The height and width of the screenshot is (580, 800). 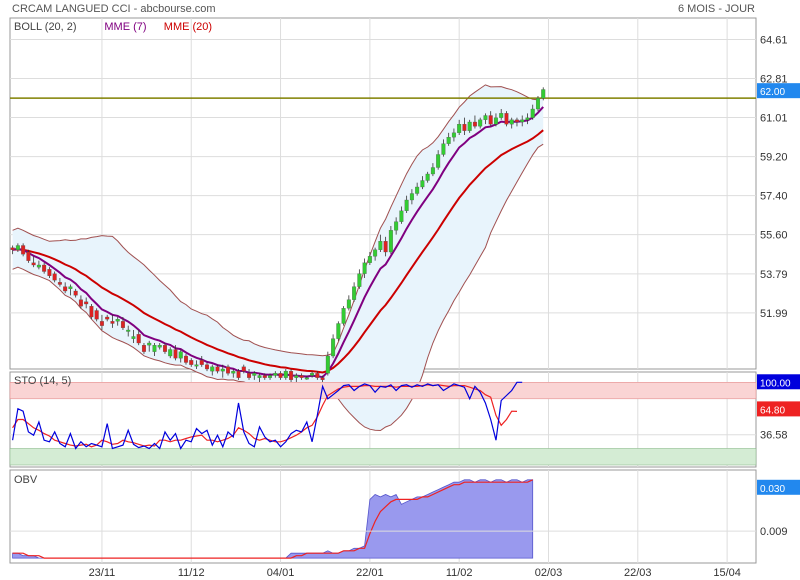 I want to click on x-tick-label: 11/12, so click(x=191, y=573).